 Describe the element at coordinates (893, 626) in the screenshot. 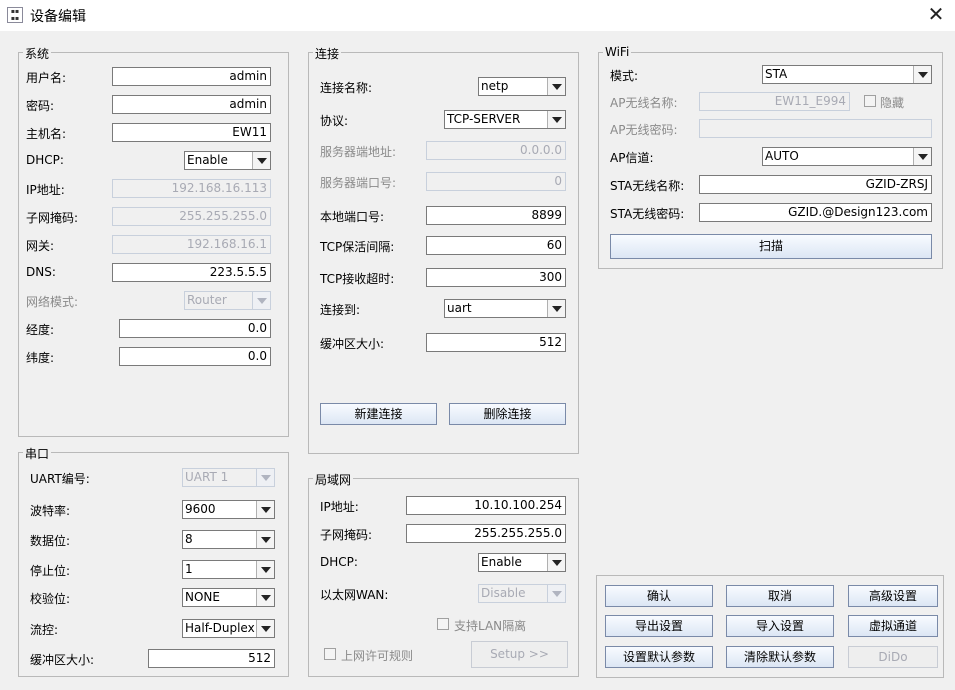

I see `virtual-channel-button: 虚拟通道` at that location.